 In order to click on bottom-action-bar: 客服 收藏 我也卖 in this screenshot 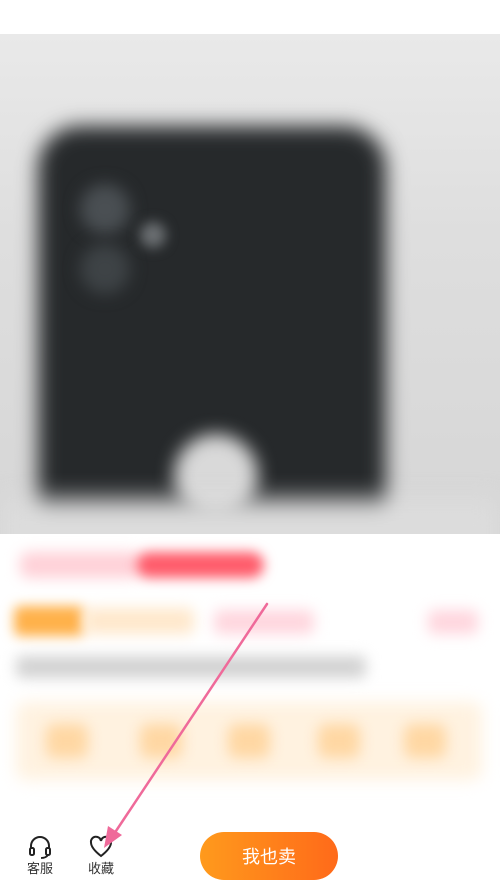, I will do `click(250, 854)`.